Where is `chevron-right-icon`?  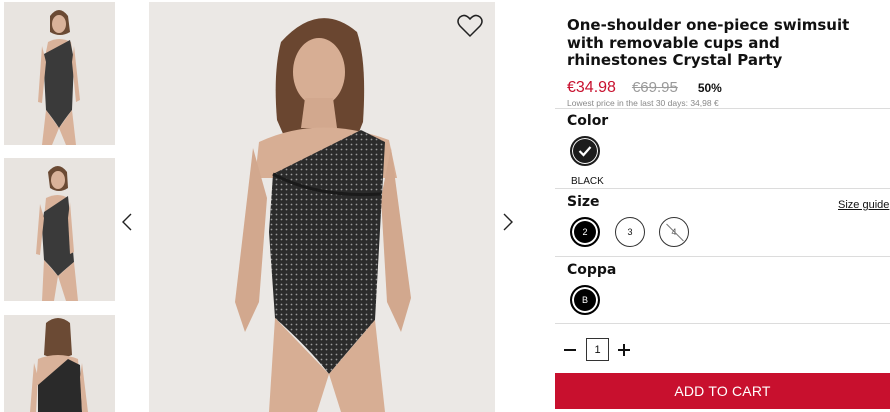
chevron-right-icon is located at coordinates (508, 222).